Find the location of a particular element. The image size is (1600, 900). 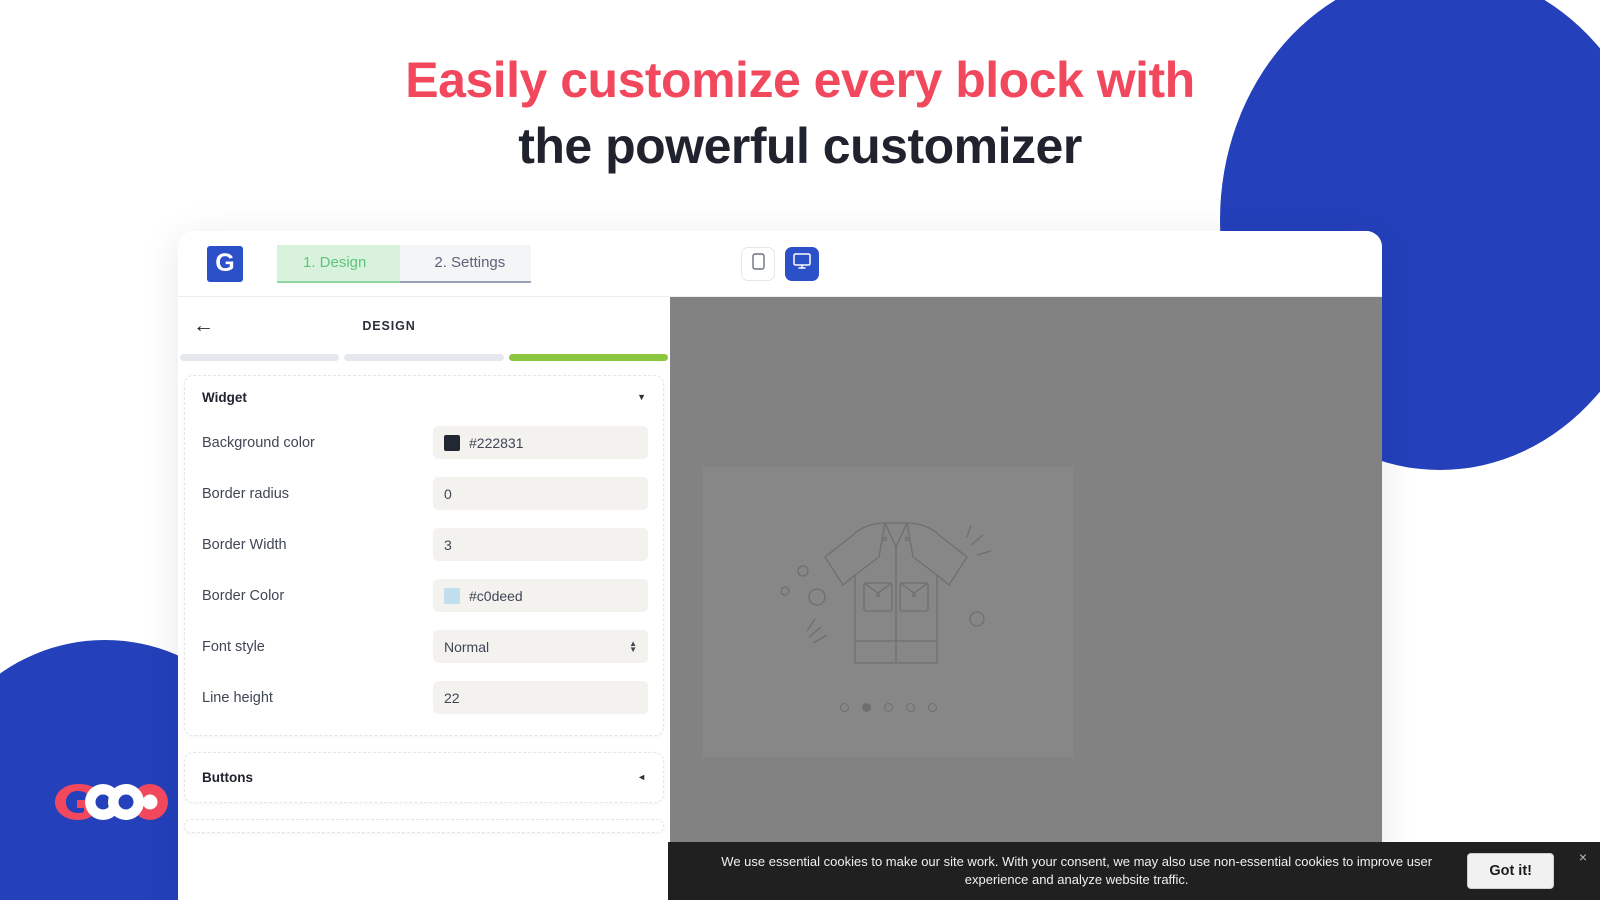

stepper-arrows-icon: ▲ ▼ is located at coordinates (633, 646).